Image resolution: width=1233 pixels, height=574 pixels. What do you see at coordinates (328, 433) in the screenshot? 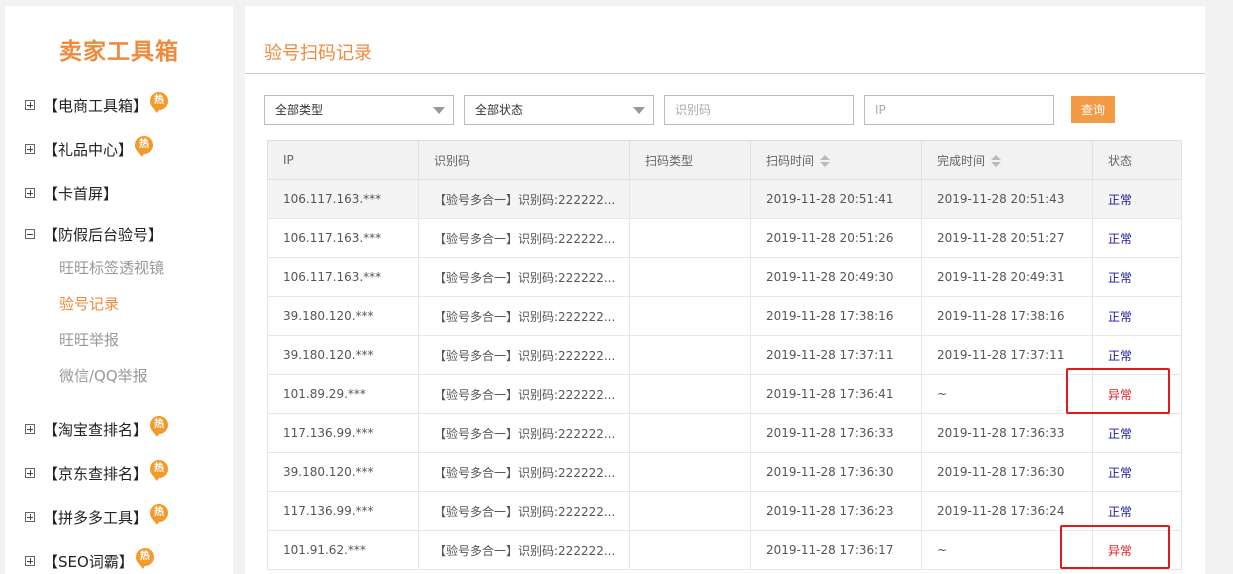
I see `cell-ip-text: 117.136.99.***` at bounding box center [328, 433].